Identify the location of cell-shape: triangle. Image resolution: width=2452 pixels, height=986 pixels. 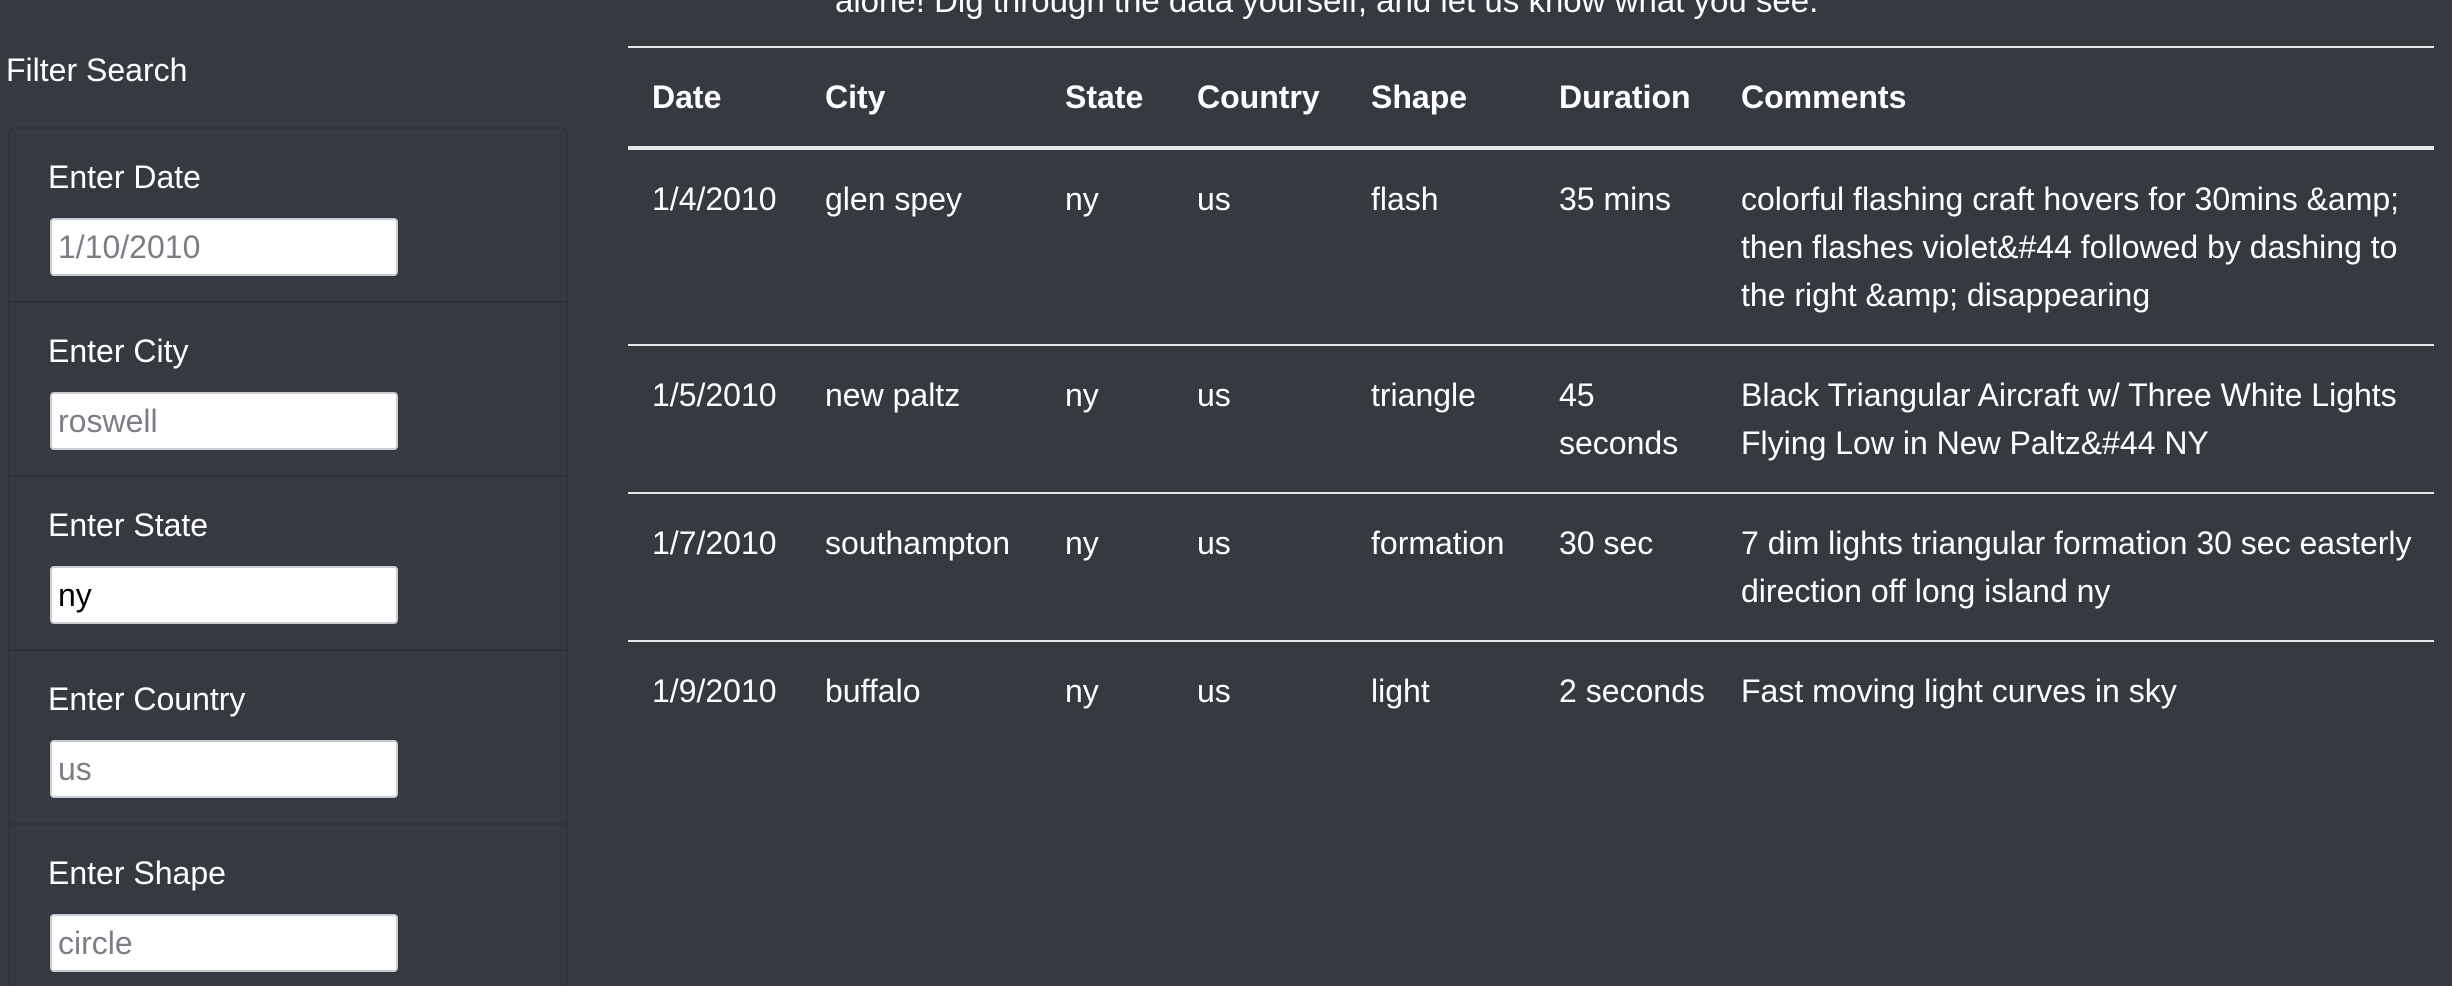
(1441, 419).